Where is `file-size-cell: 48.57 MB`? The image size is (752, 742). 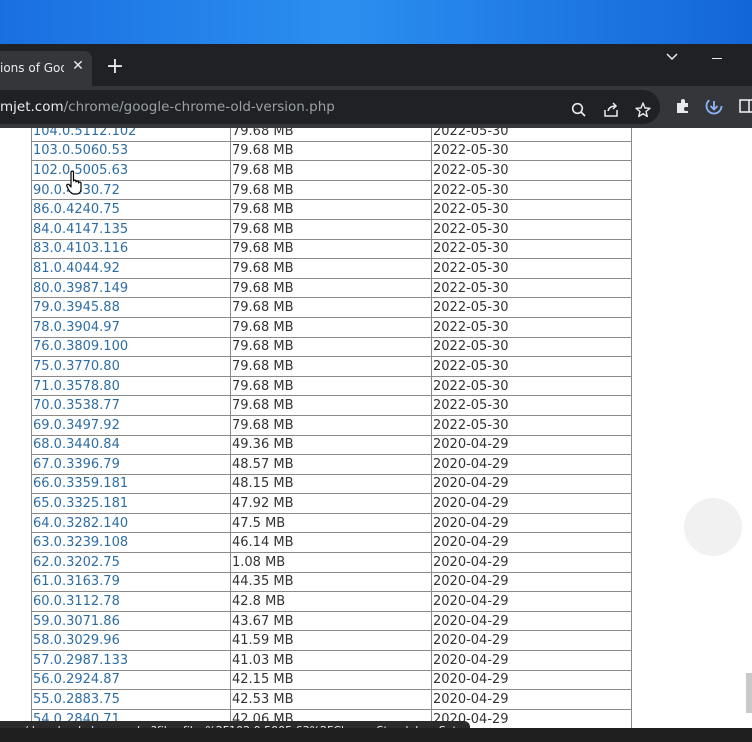
file-size-cell: 48.57 MB is located at coordinates (331, 464).